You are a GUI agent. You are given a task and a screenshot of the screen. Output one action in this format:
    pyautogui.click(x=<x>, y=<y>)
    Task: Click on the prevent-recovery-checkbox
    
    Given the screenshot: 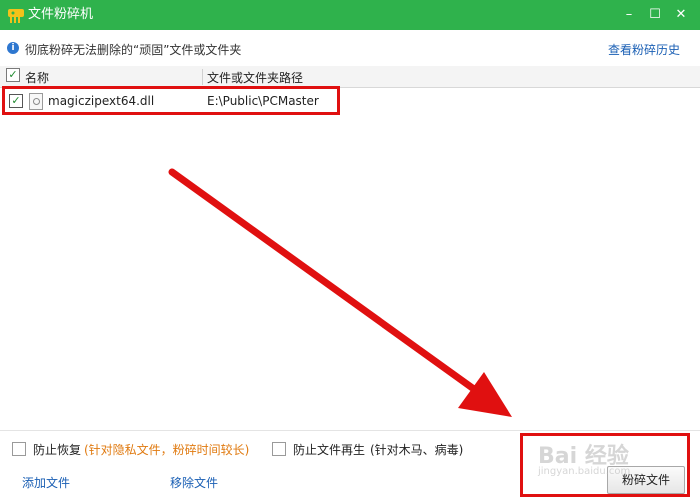 What is the action you would take?
    pyautogui.click(x=19, y=449)
    